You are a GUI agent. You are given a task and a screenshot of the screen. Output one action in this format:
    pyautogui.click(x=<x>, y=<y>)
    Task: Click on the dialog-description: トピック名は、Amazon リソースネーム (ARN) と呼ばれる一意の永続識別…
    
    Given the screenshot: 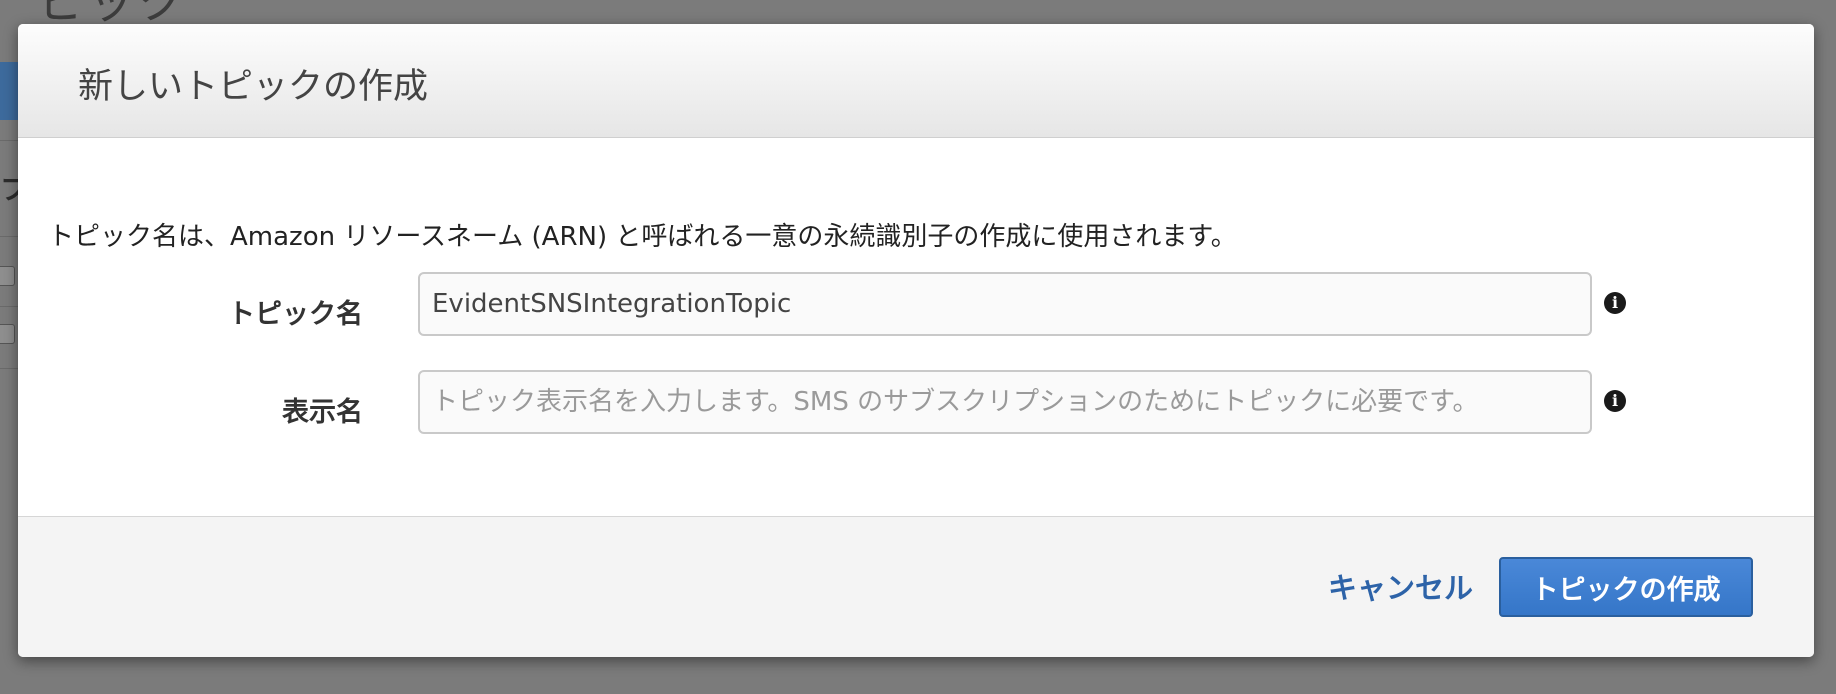 What is the action you would take?
    pyautogui.click(x=642, y=237)
    